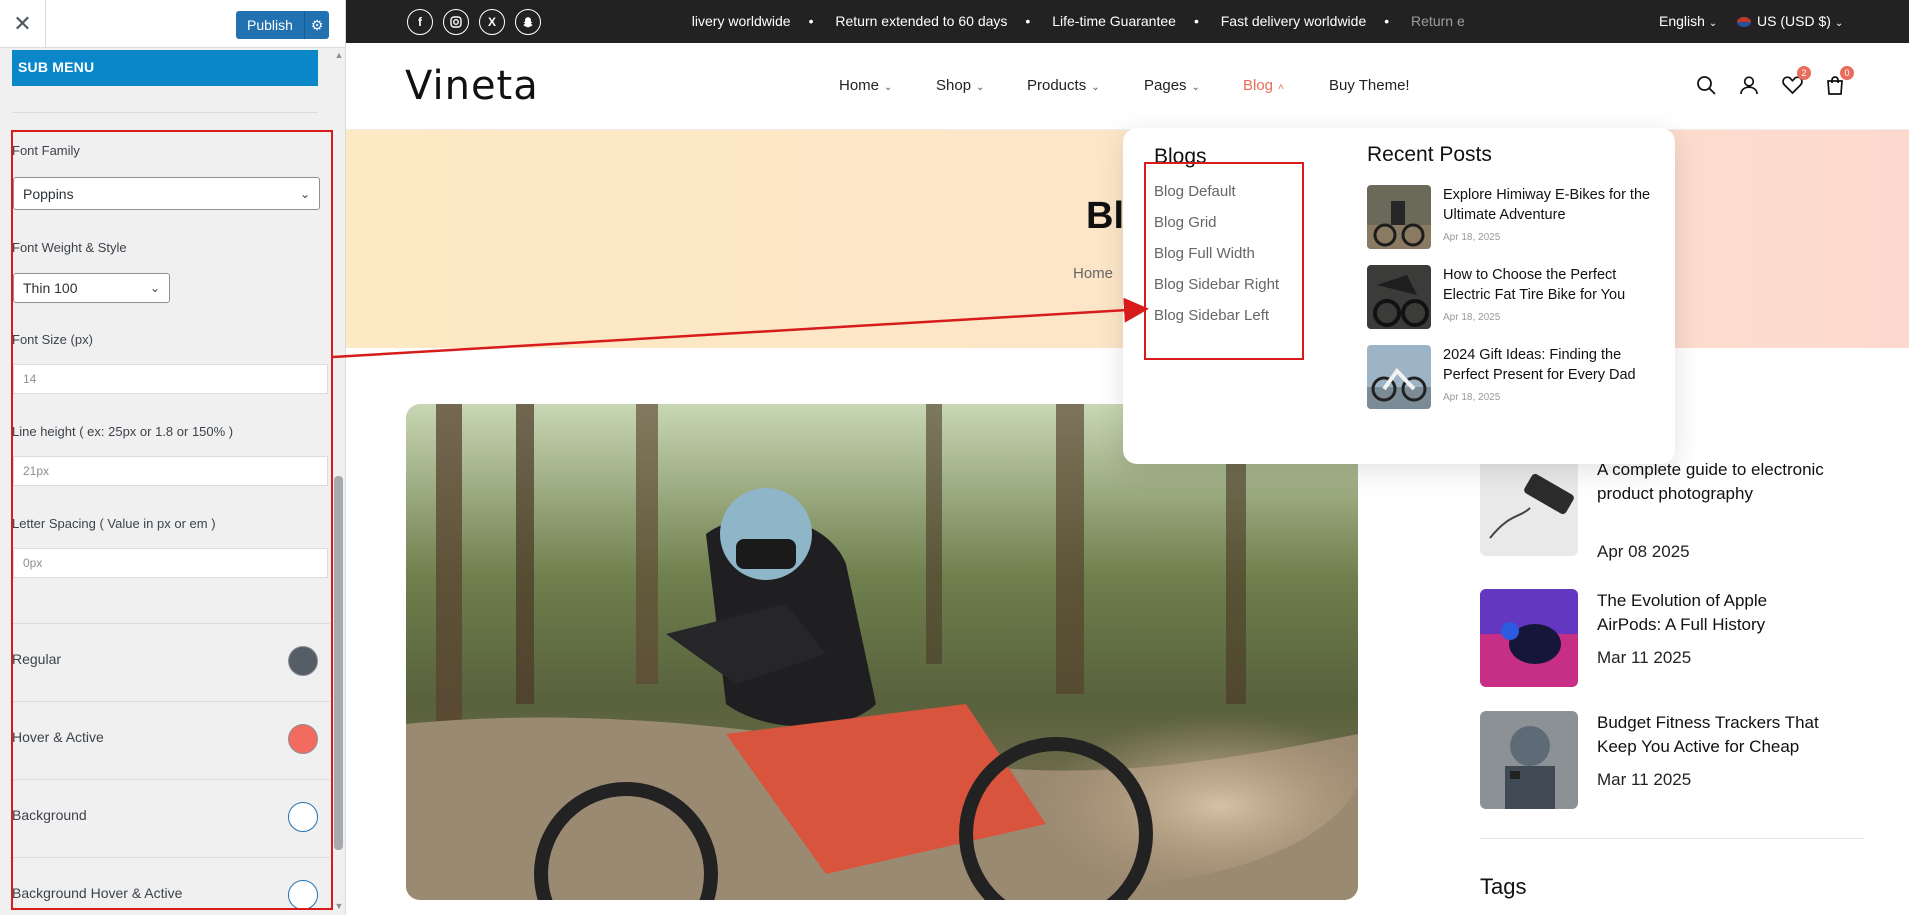 The width and height of the screenshot is (1909, 915). I want to click on nav-blog: Blog ˄, so click(1263, 85).